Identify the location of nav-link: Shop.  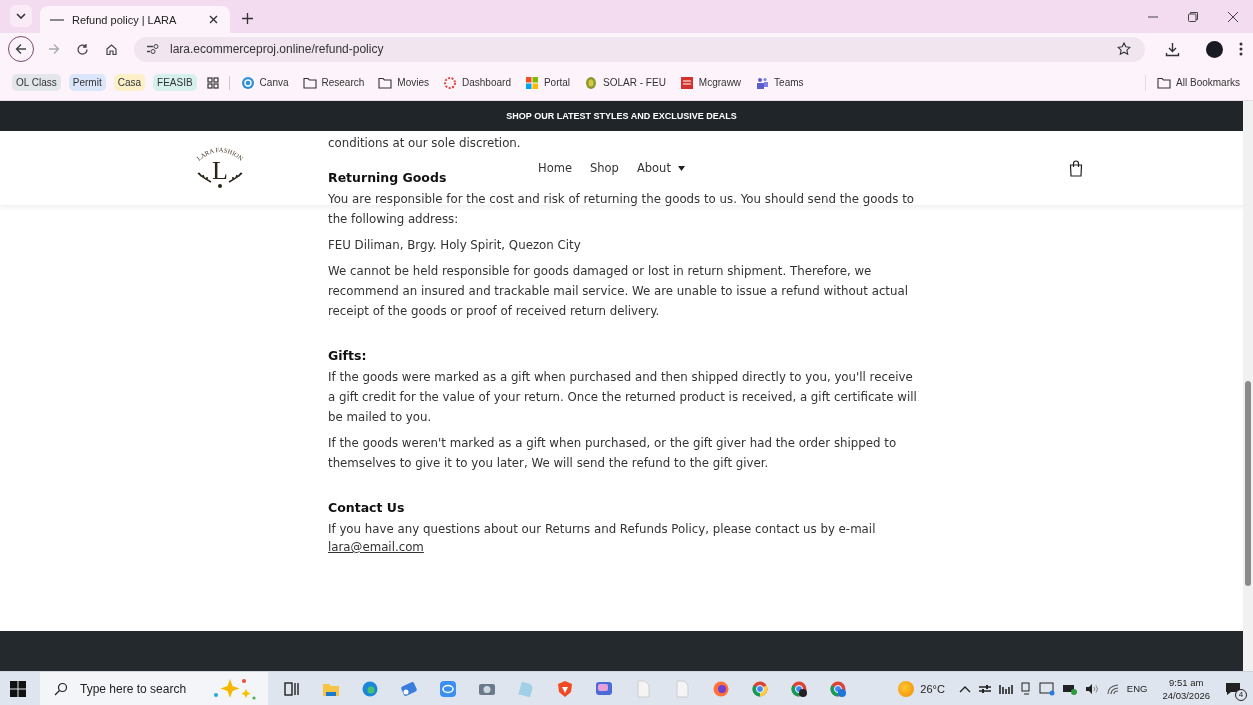
(604, 168).